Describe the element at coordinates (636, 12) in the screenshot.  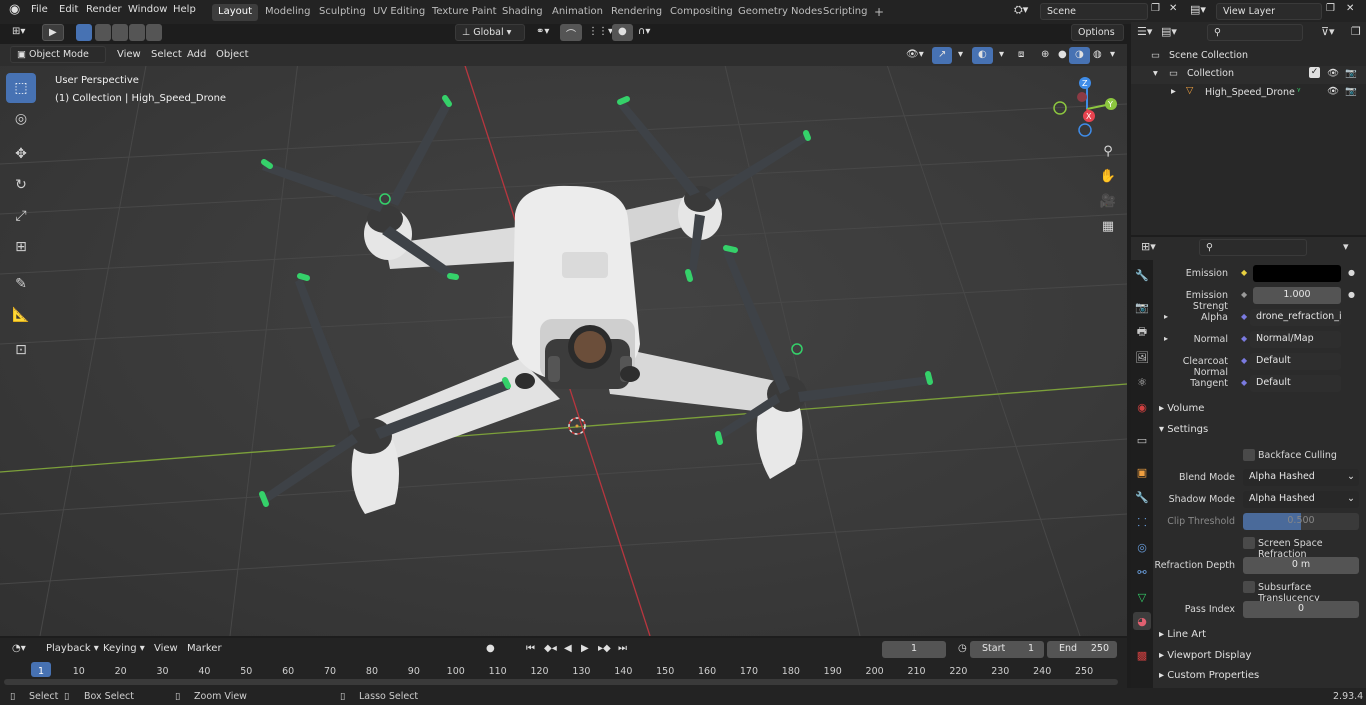
I see `tab-rendering: Rendering` at that location.